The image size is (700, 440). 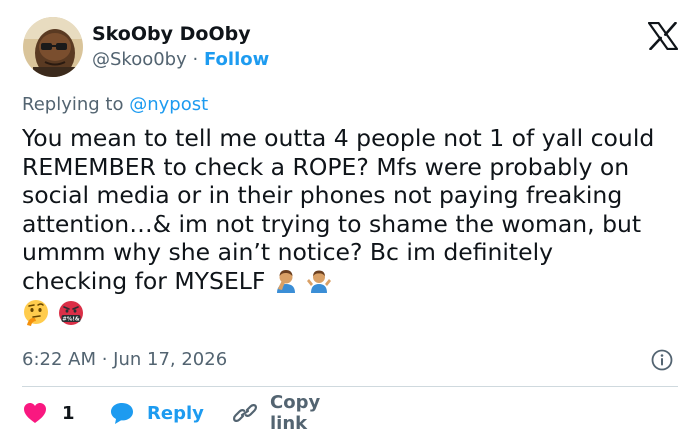 What do you see at coordinates (68, 413) in the screenshot?
I see `like-count: 1` at bounding box center [68, 413].